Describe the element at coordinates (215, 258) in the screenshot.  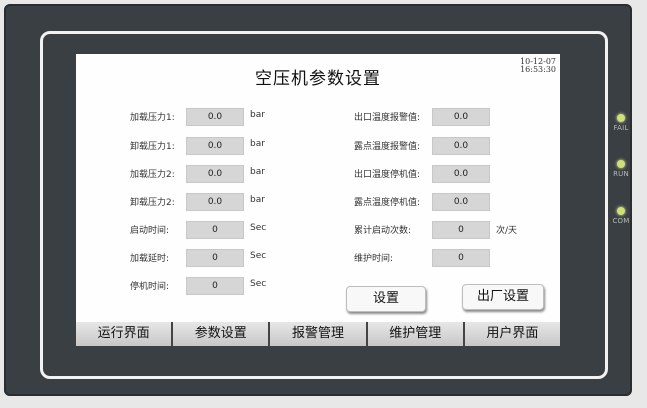
I see `load-delay-field: 0` at that location.